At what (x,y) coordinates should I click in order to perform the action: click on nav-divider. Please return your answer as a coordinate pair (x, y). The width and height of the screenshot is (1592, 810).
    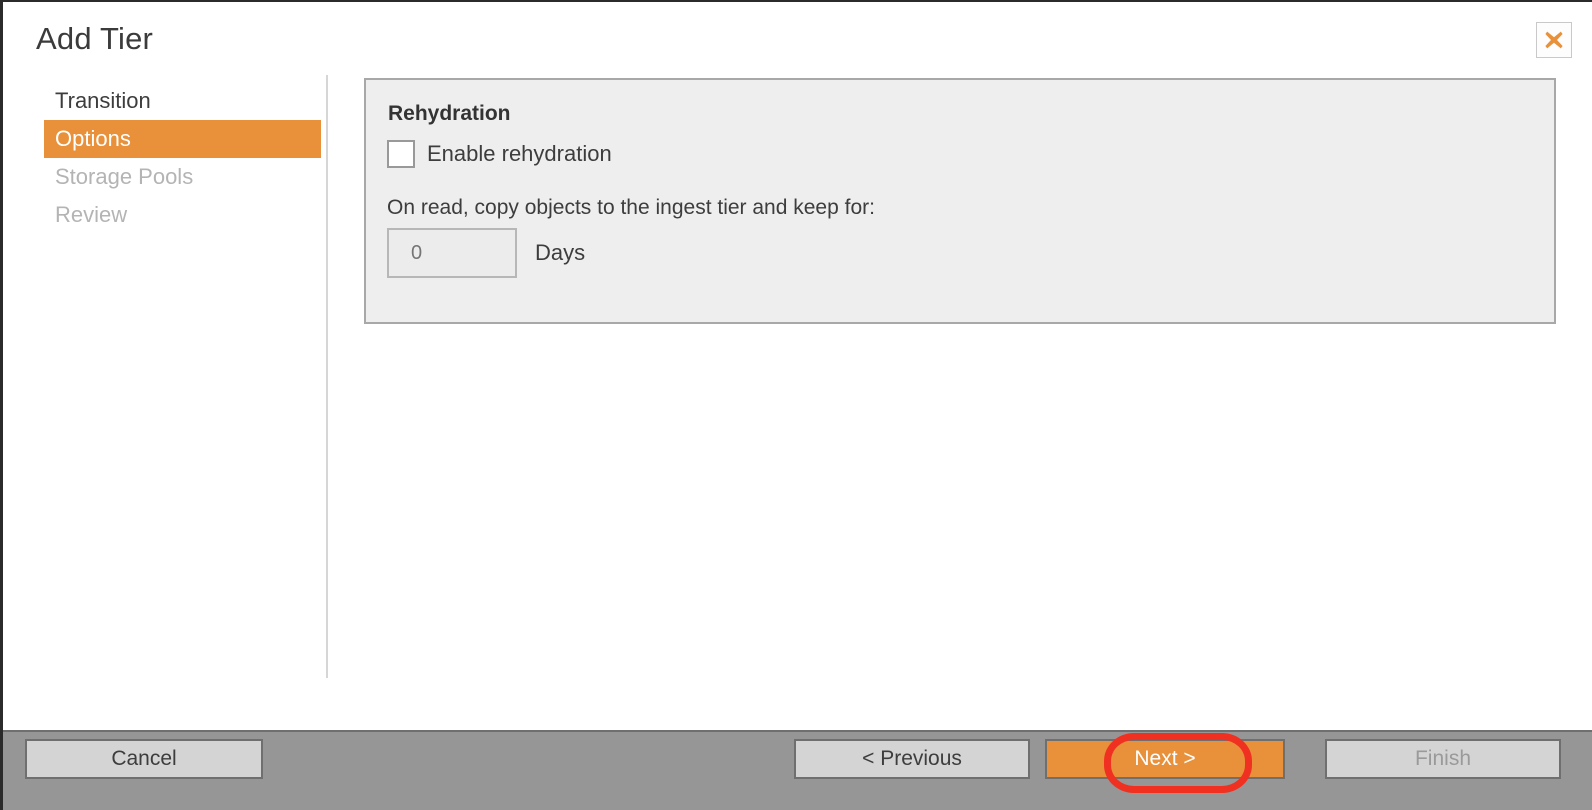
    Looking at the image, I should click on (327, 376).